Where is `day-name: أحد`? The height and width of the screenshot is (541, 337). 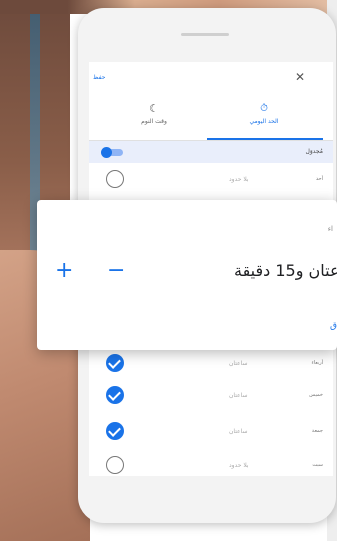
day-name: أحد is located at coordinates (319, 179).